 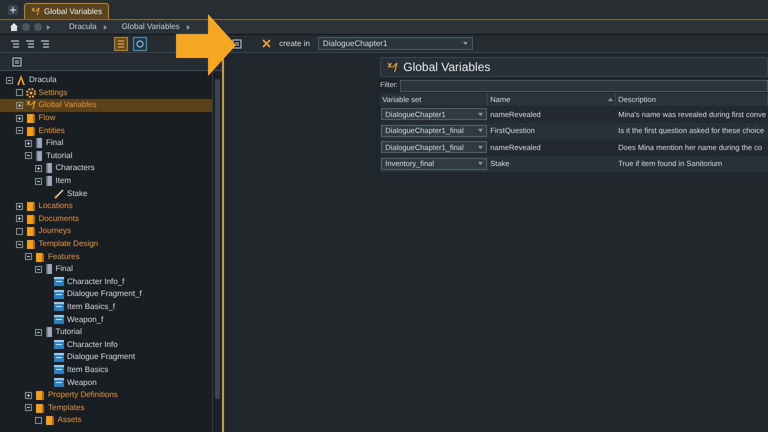 I want to click on tree-item: Features, so click(x=106, y=256).